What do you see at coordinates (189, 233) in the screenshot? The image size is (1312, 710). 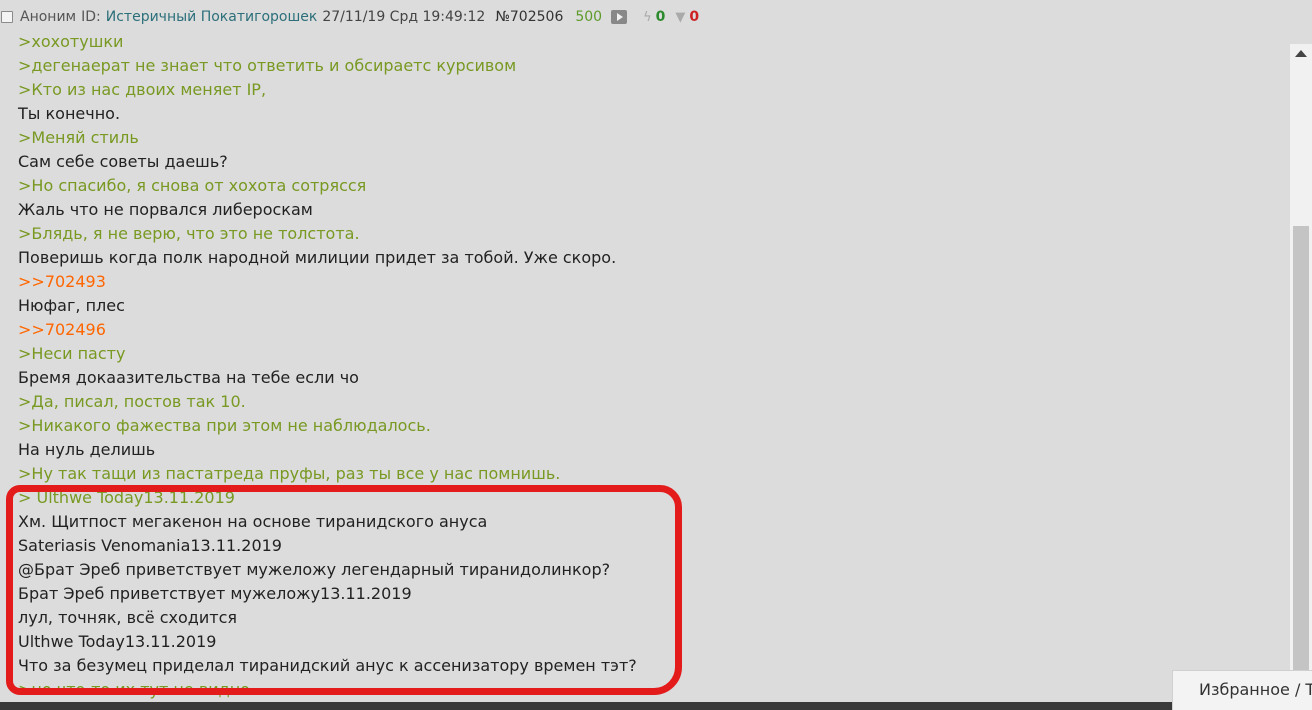 I see `quote-line: >Блядь, я не верю, что это не толстота.` at bounding box center [189, 233].